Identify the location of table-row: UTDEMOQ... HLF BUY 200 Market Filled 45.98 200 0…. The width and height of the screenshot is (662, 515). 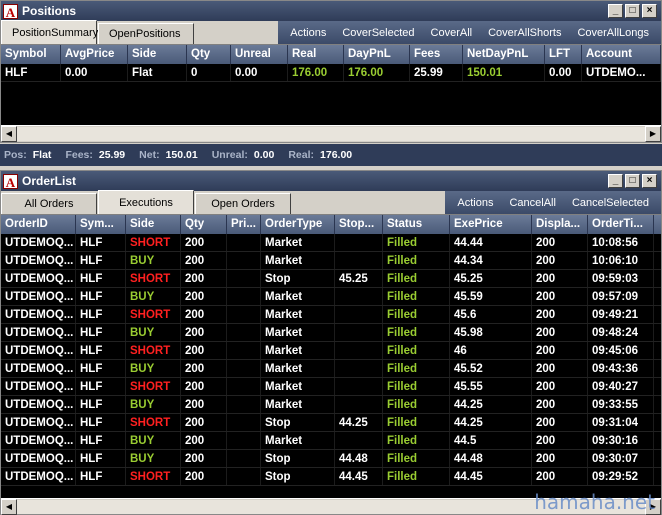
(331, 333).